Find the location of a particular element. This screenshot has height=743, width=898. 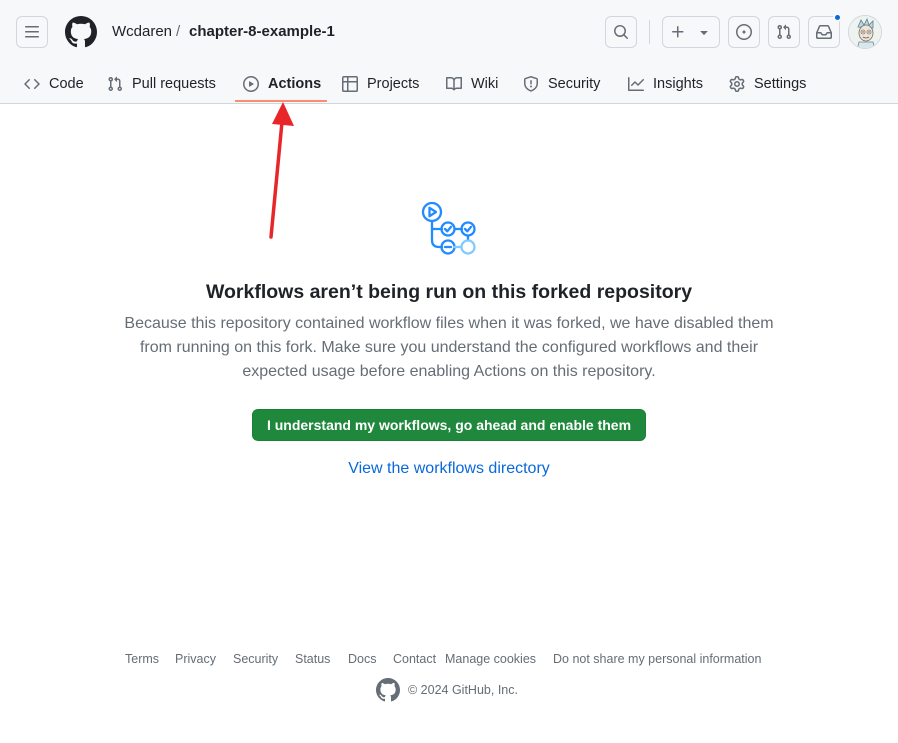

tab-security: Security is located at coordinates (561, 84).